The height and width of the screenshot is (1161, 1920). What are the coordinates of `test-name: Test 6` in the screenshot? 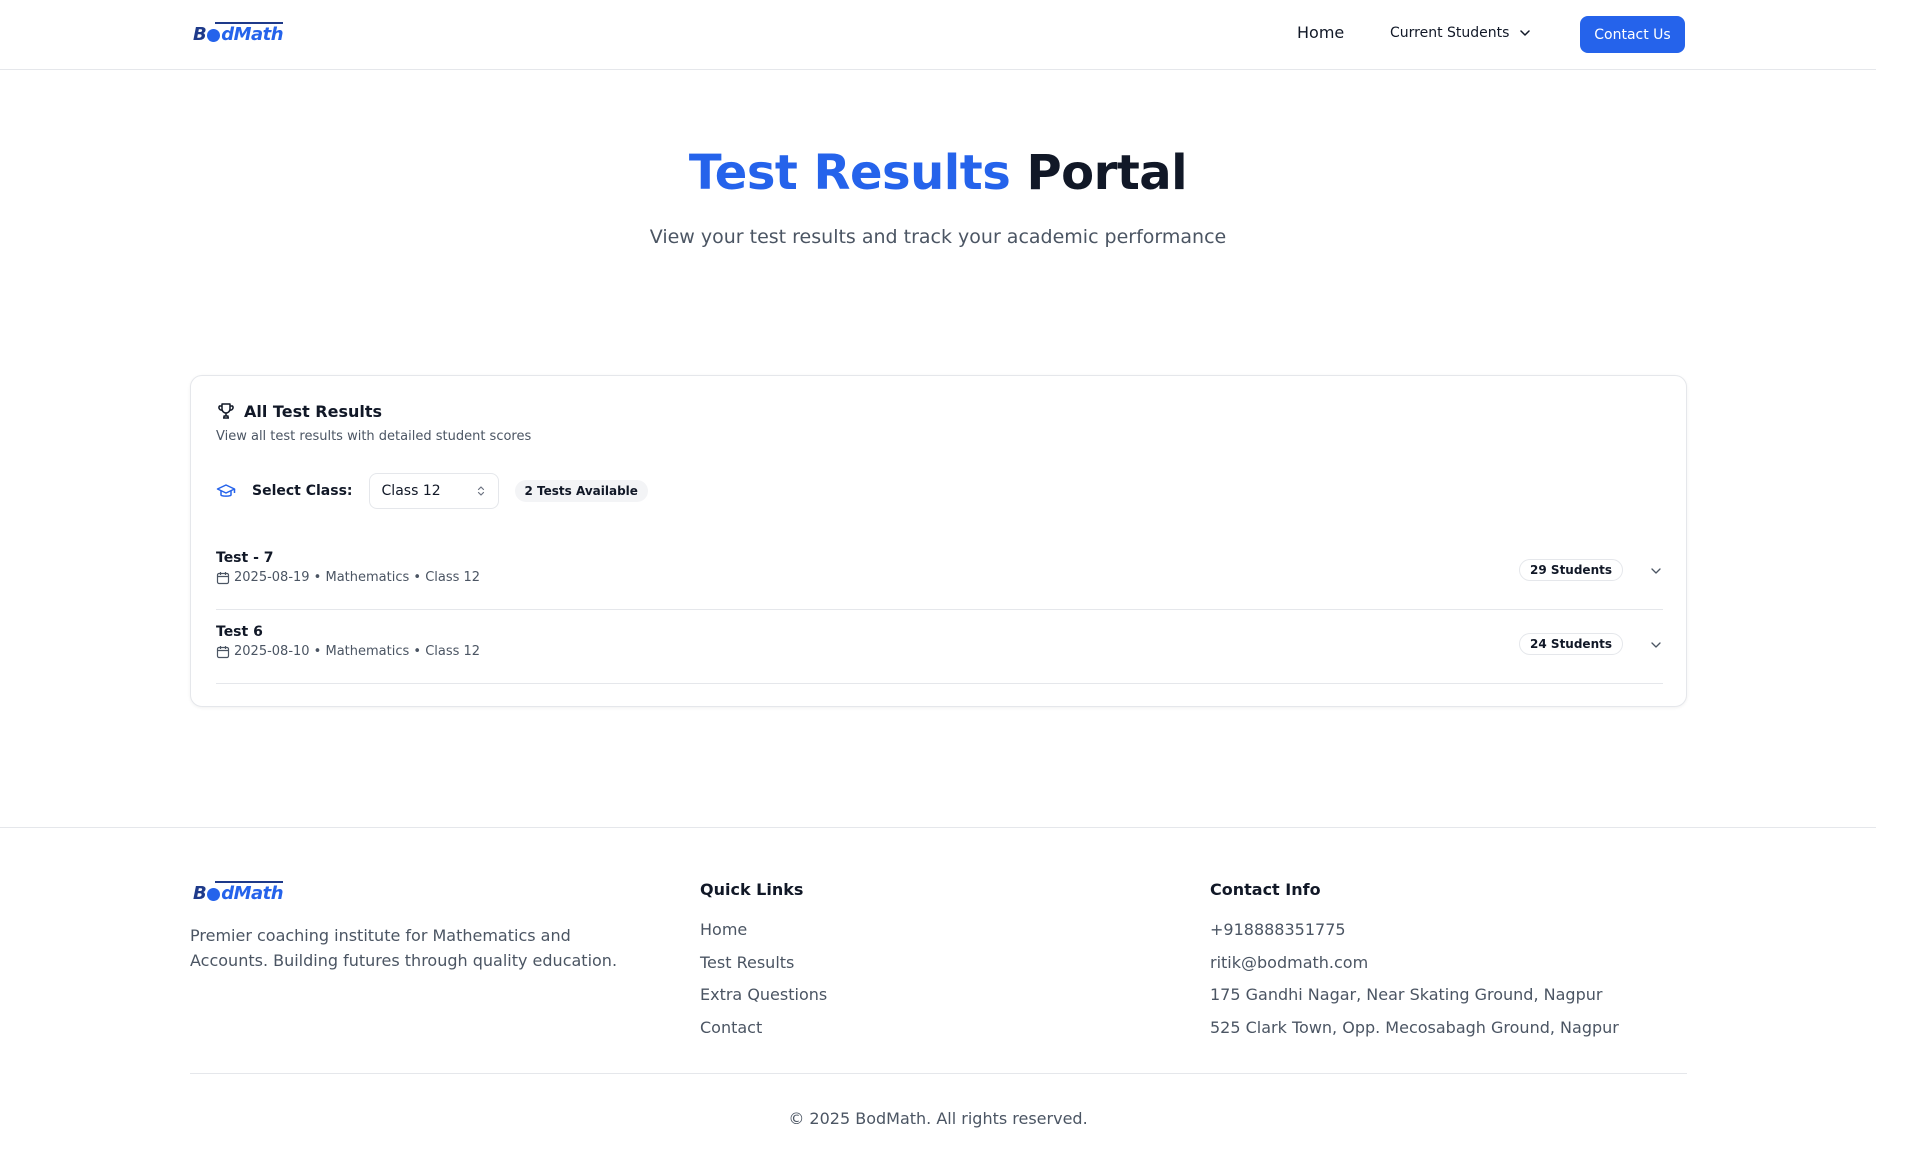 It's located at (239, 632).